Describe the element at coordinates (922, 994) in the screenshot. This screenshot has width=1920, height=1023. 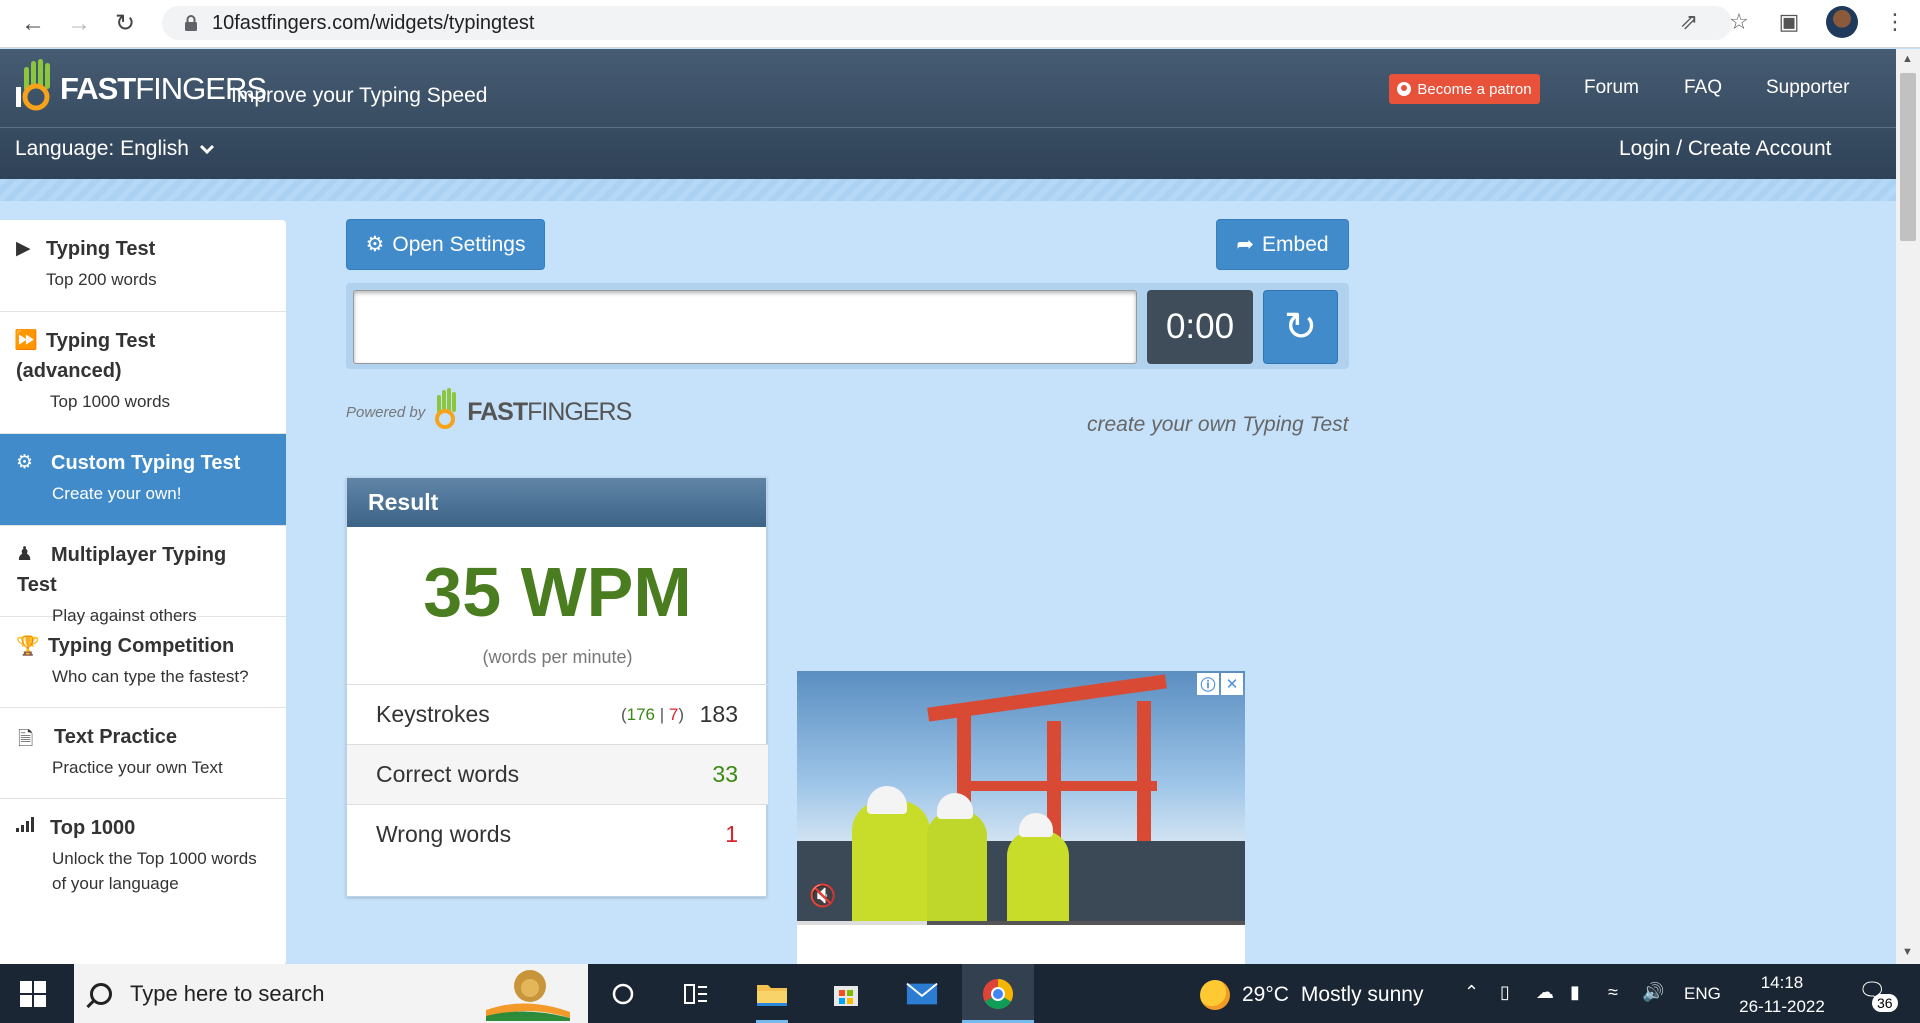
I see `mail-icon` at that location.